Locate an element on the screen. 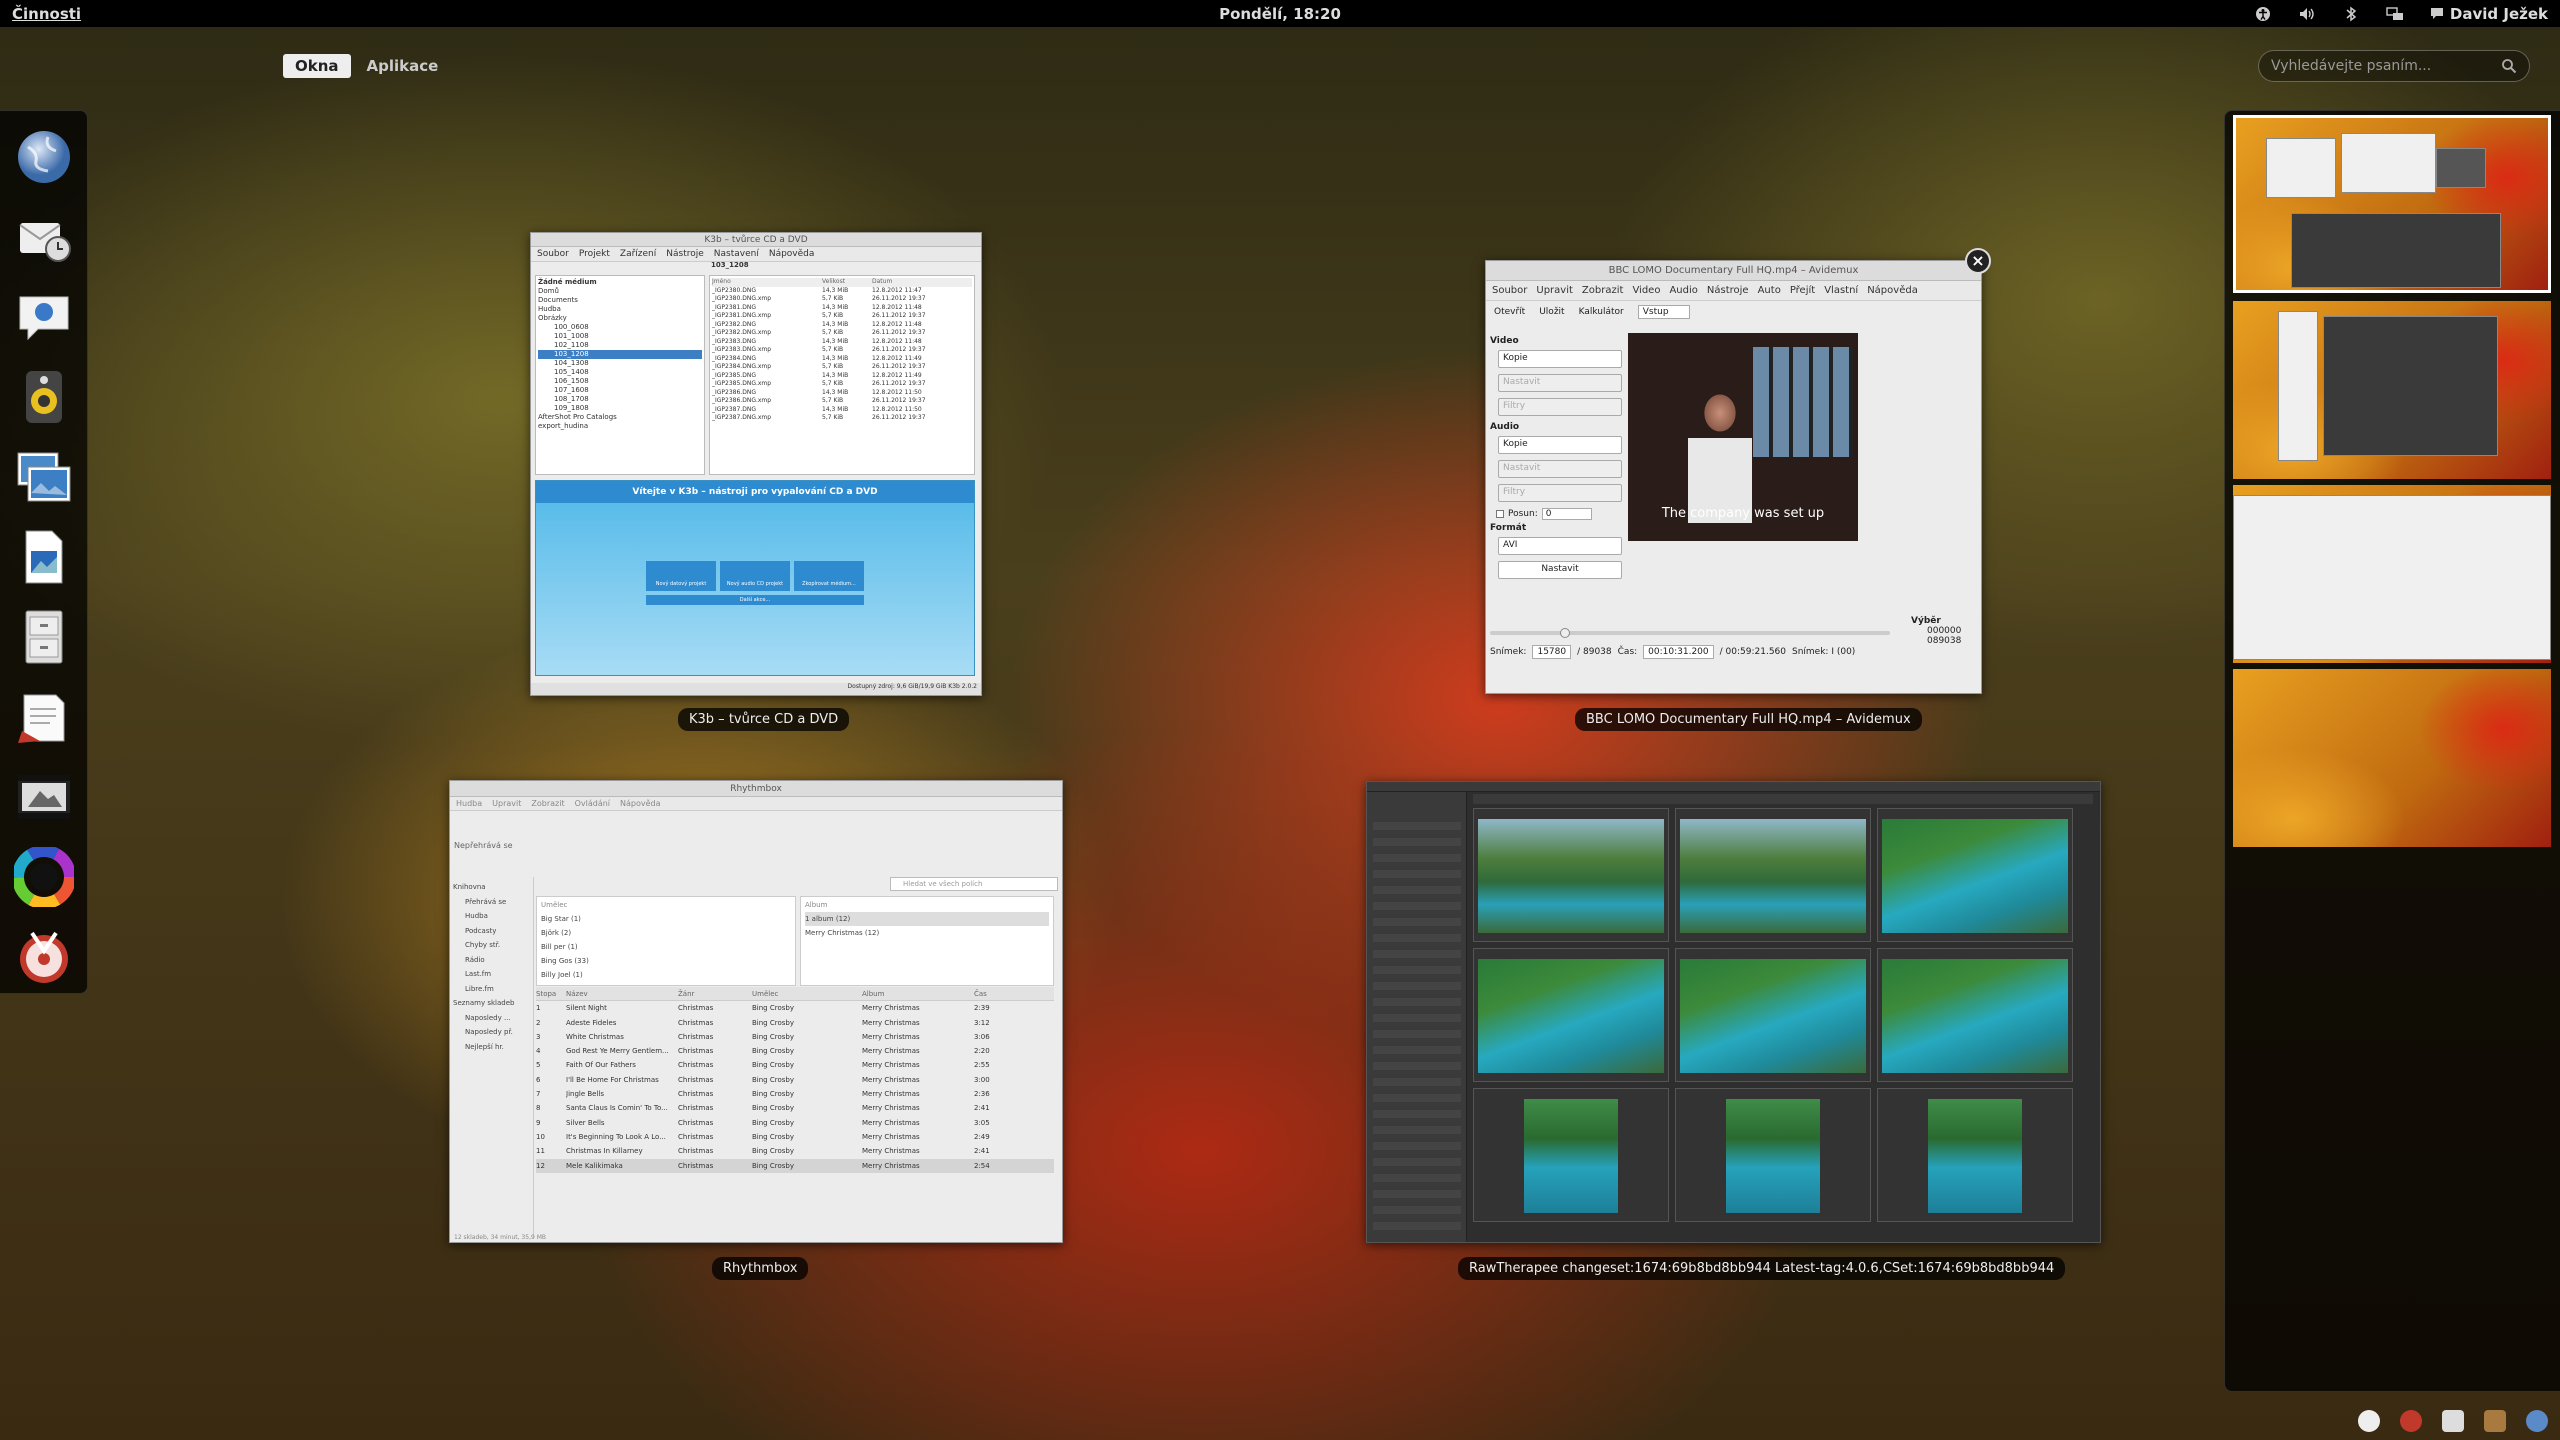  time-input: 00:10:31.200 is located at coordinates (1678, 652).